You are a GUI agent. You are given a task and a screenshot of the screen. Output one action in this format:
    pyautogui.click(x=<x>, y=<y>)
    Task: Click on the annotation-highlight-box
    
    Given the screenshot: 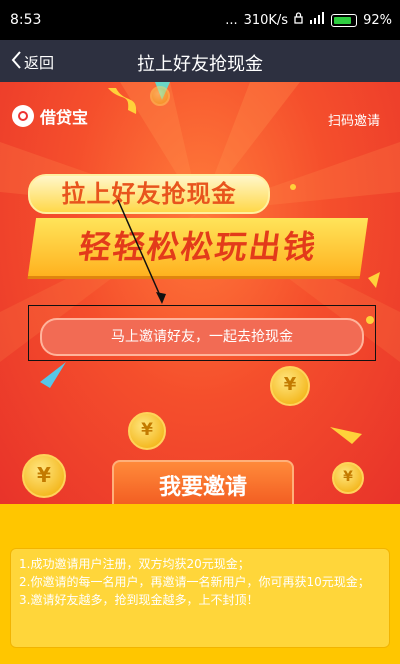 What is the action you would take?
    pyautogui.click(x=202, y=333)
    